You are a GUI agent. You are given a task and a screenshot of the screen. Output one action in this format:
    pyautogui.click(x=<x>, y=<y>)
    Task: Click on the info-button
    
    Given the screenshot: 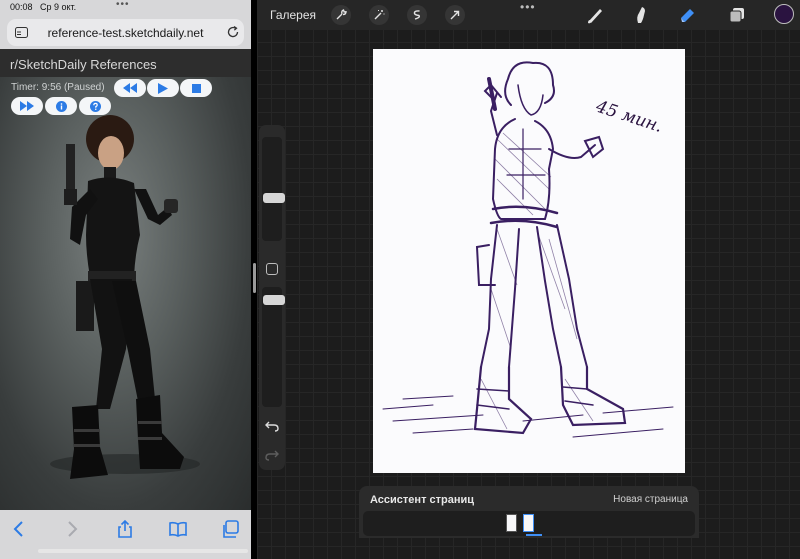 What is the action you would take?
    pyautogui.click(x=61, y=106)
    